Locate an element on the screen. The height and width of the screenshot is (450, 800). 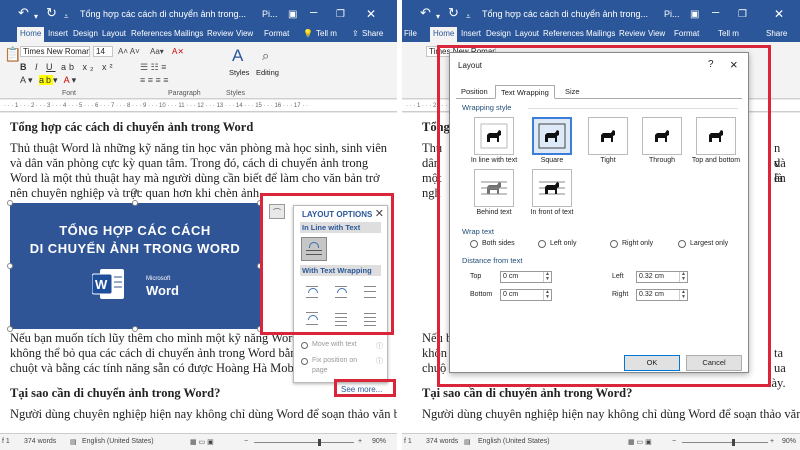
banner-microsoft: Microsoft is located at coordinates (158, 279).